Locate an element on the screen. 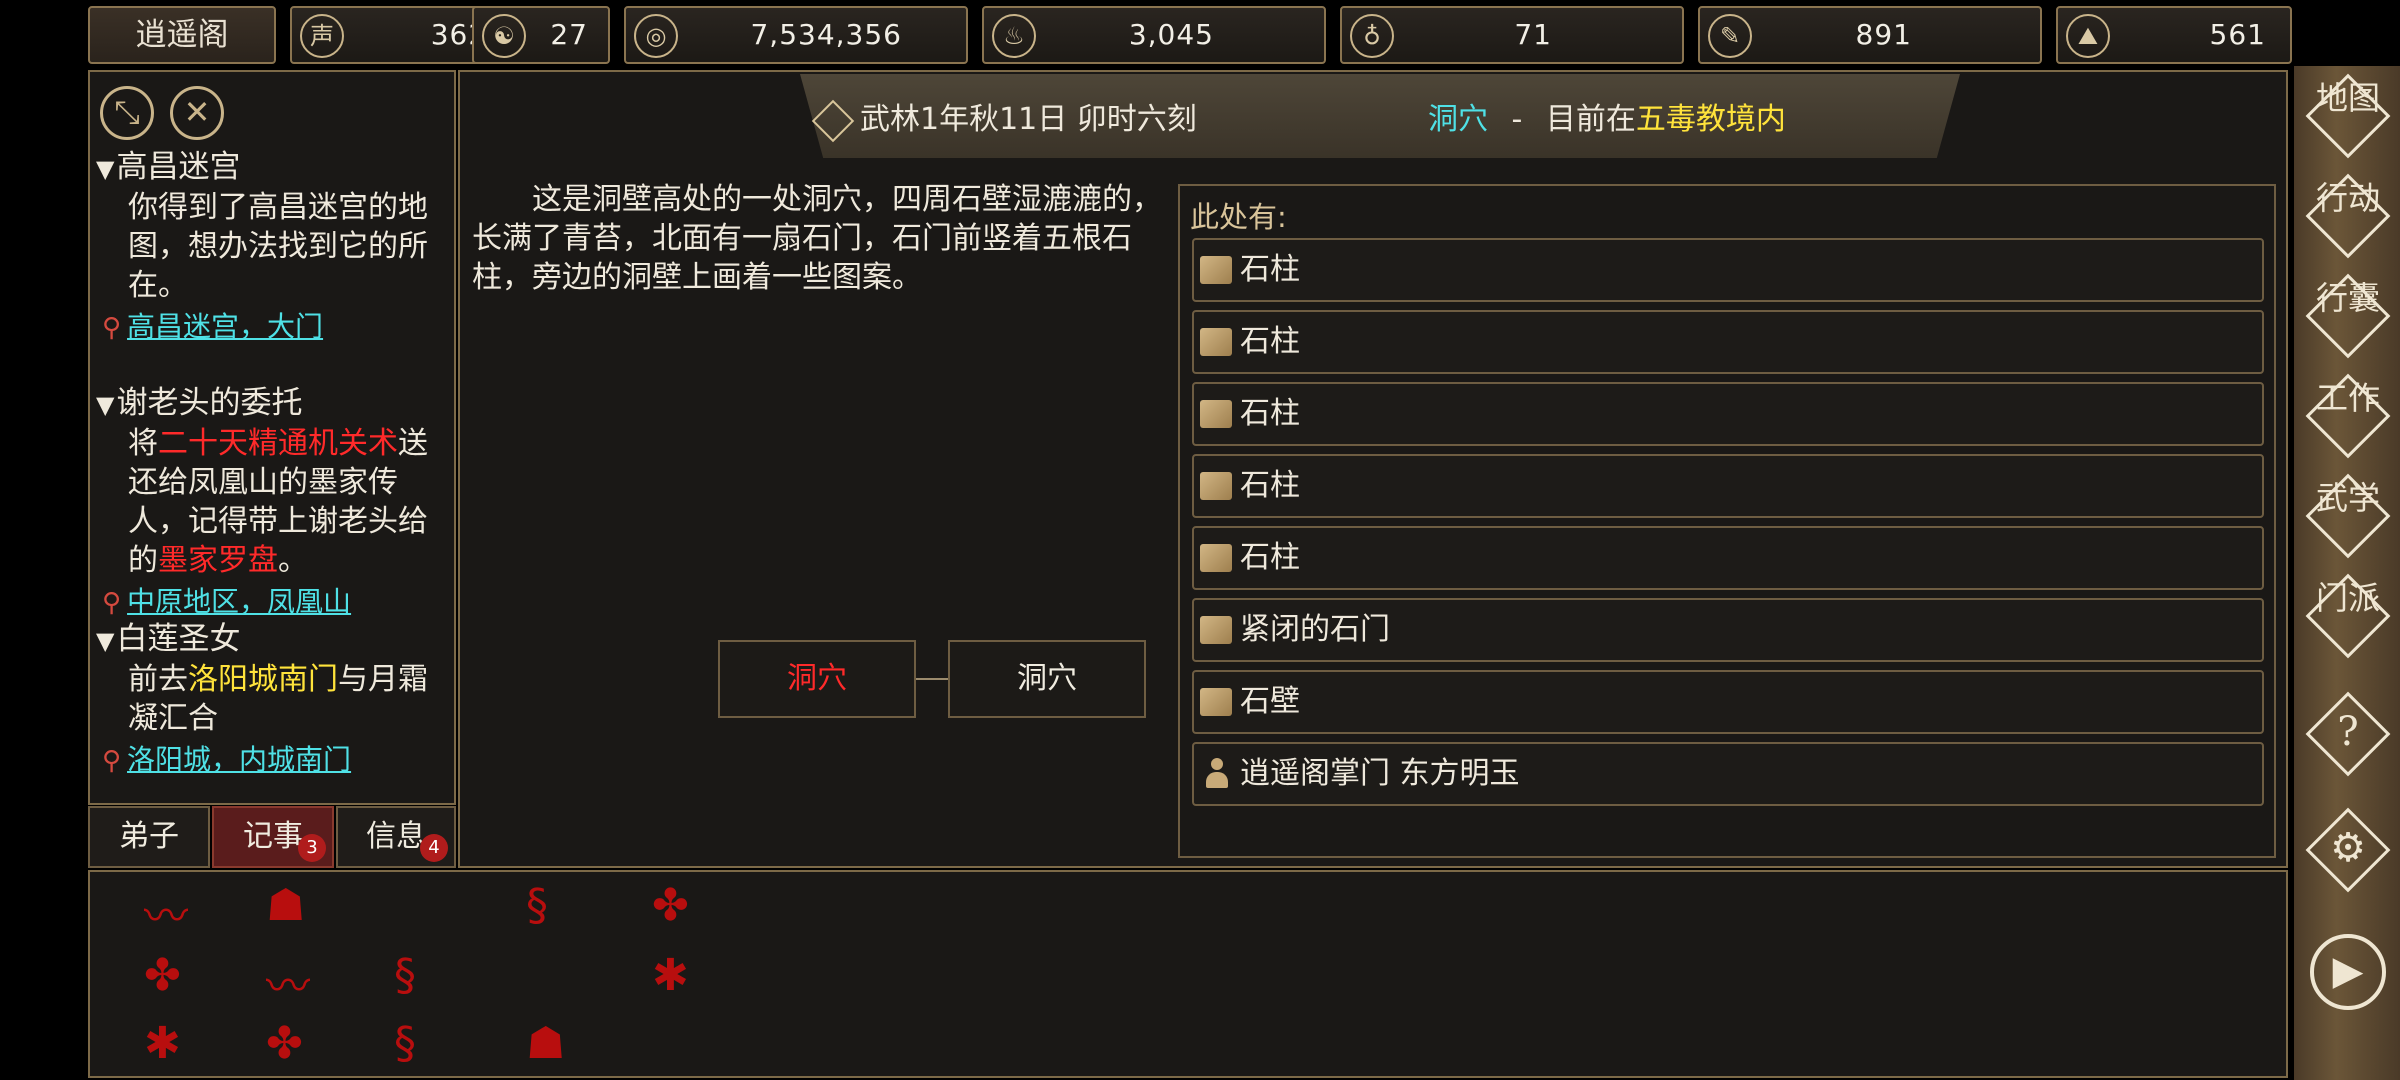 The height and width of the screenshot is (1080, 2400). current-place: 洞穴 is located at coordinates (1458, 119).